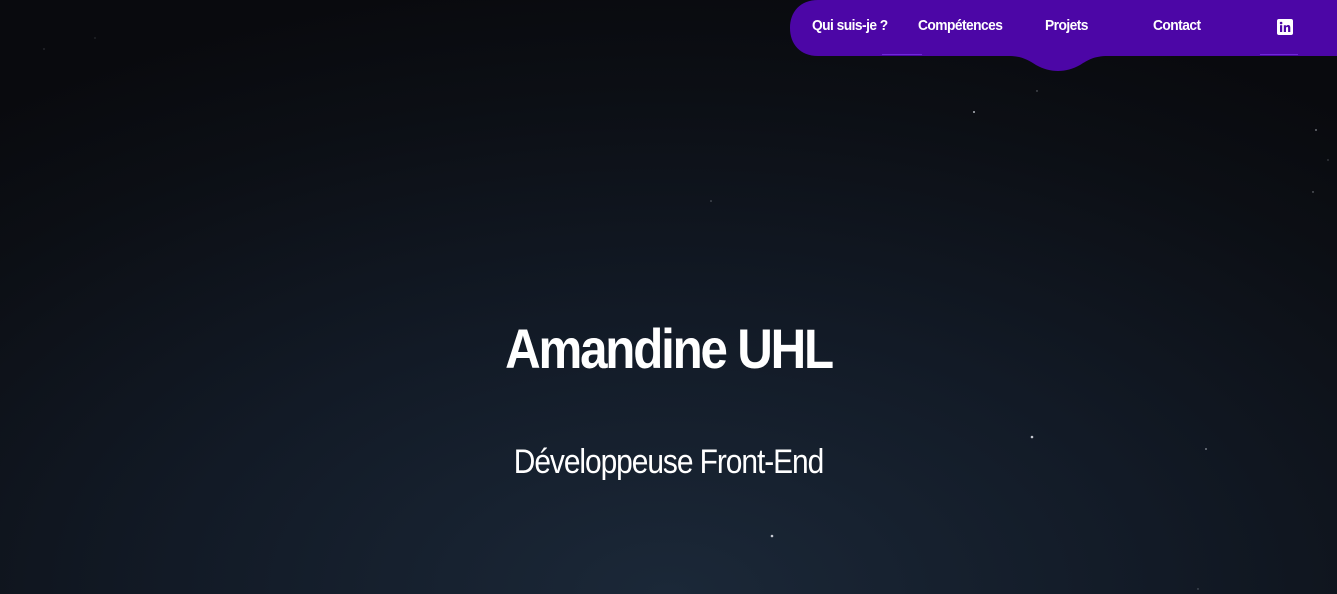  Describe the element at coordinates (1177, 25) in the screenshot. I see `nav-link-contact: Contact` at that location.